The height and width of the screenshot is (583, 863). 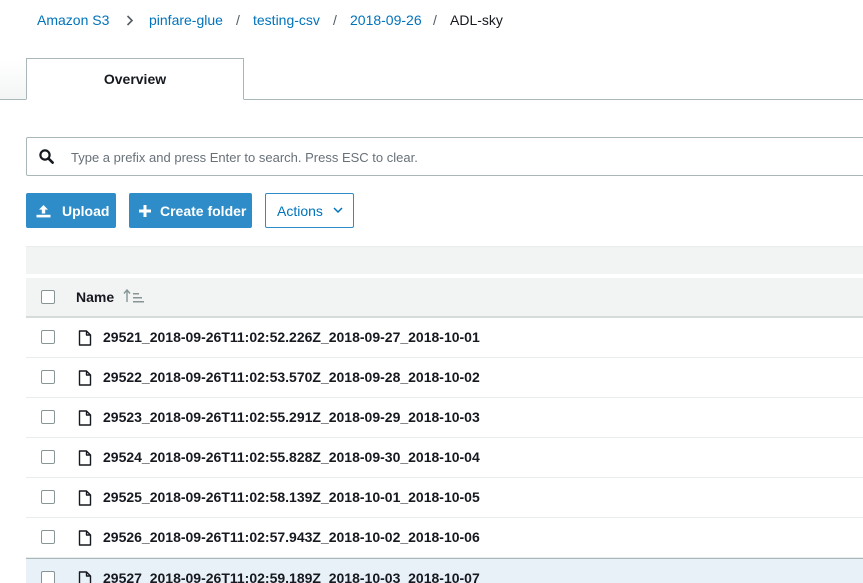 I want to click on table-header: Name, so click(x=444, y=298).